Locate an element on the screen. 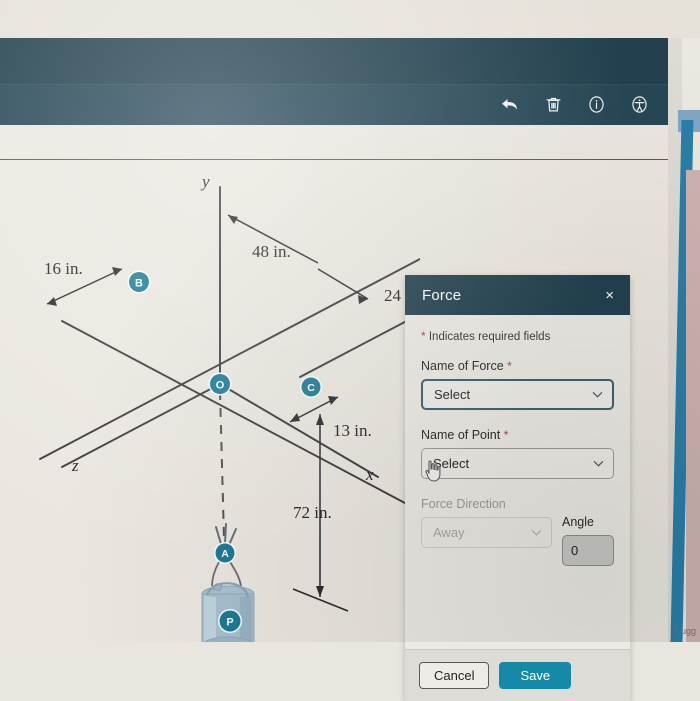 The height and width of the screenshot is (701, 700). z-axis-label: z is located at coordinates (75, 465).